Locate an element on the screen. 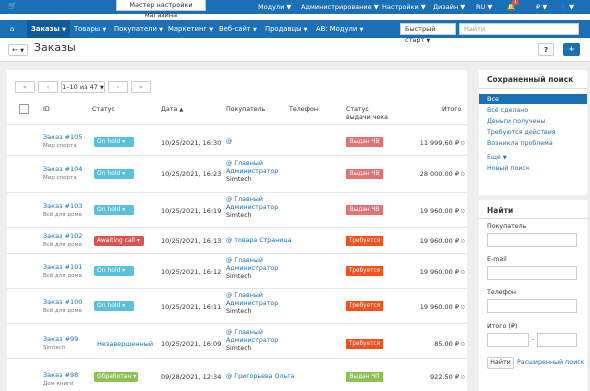 This screenshot has height=391, width=590. col-status: Статус is located at coordinates (103, 109).